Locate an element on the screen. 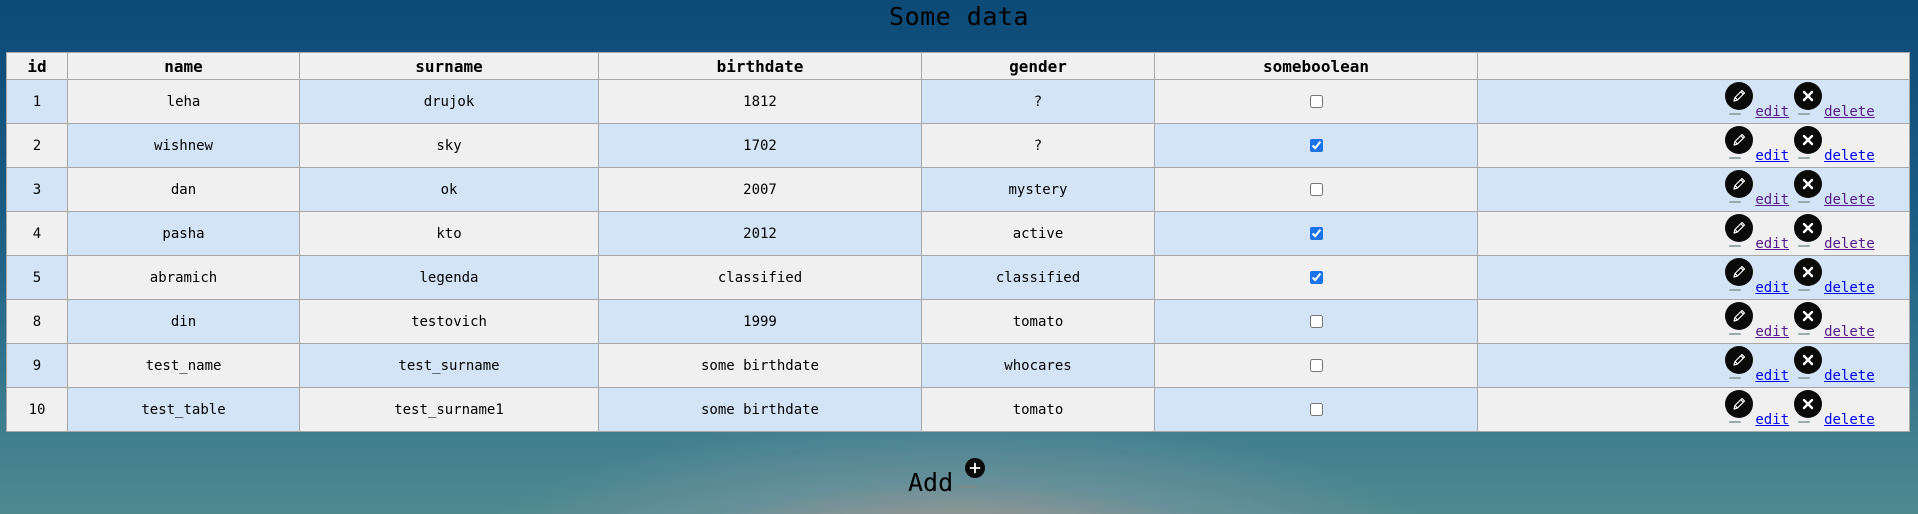 The height and width of the screenshot is (514, 1918). cell-birthdate: classified is located at coordinates (760, 277).